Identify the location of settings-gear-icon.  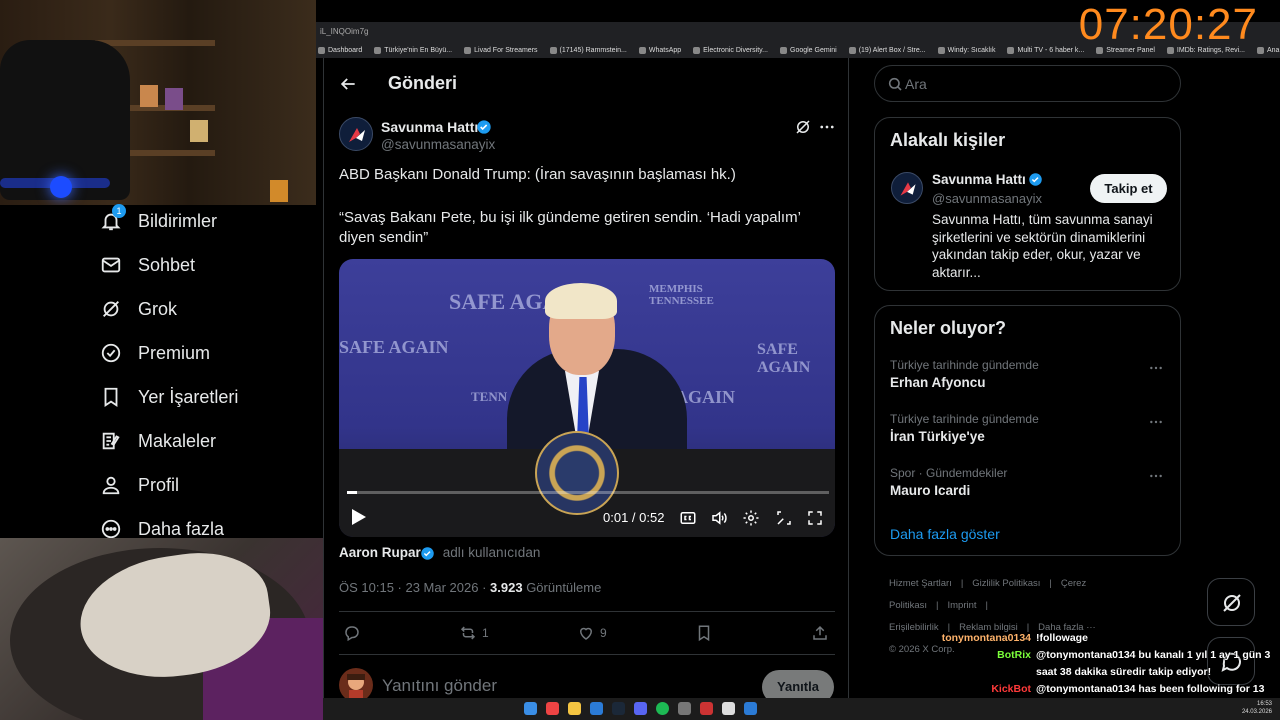
(751, 518).